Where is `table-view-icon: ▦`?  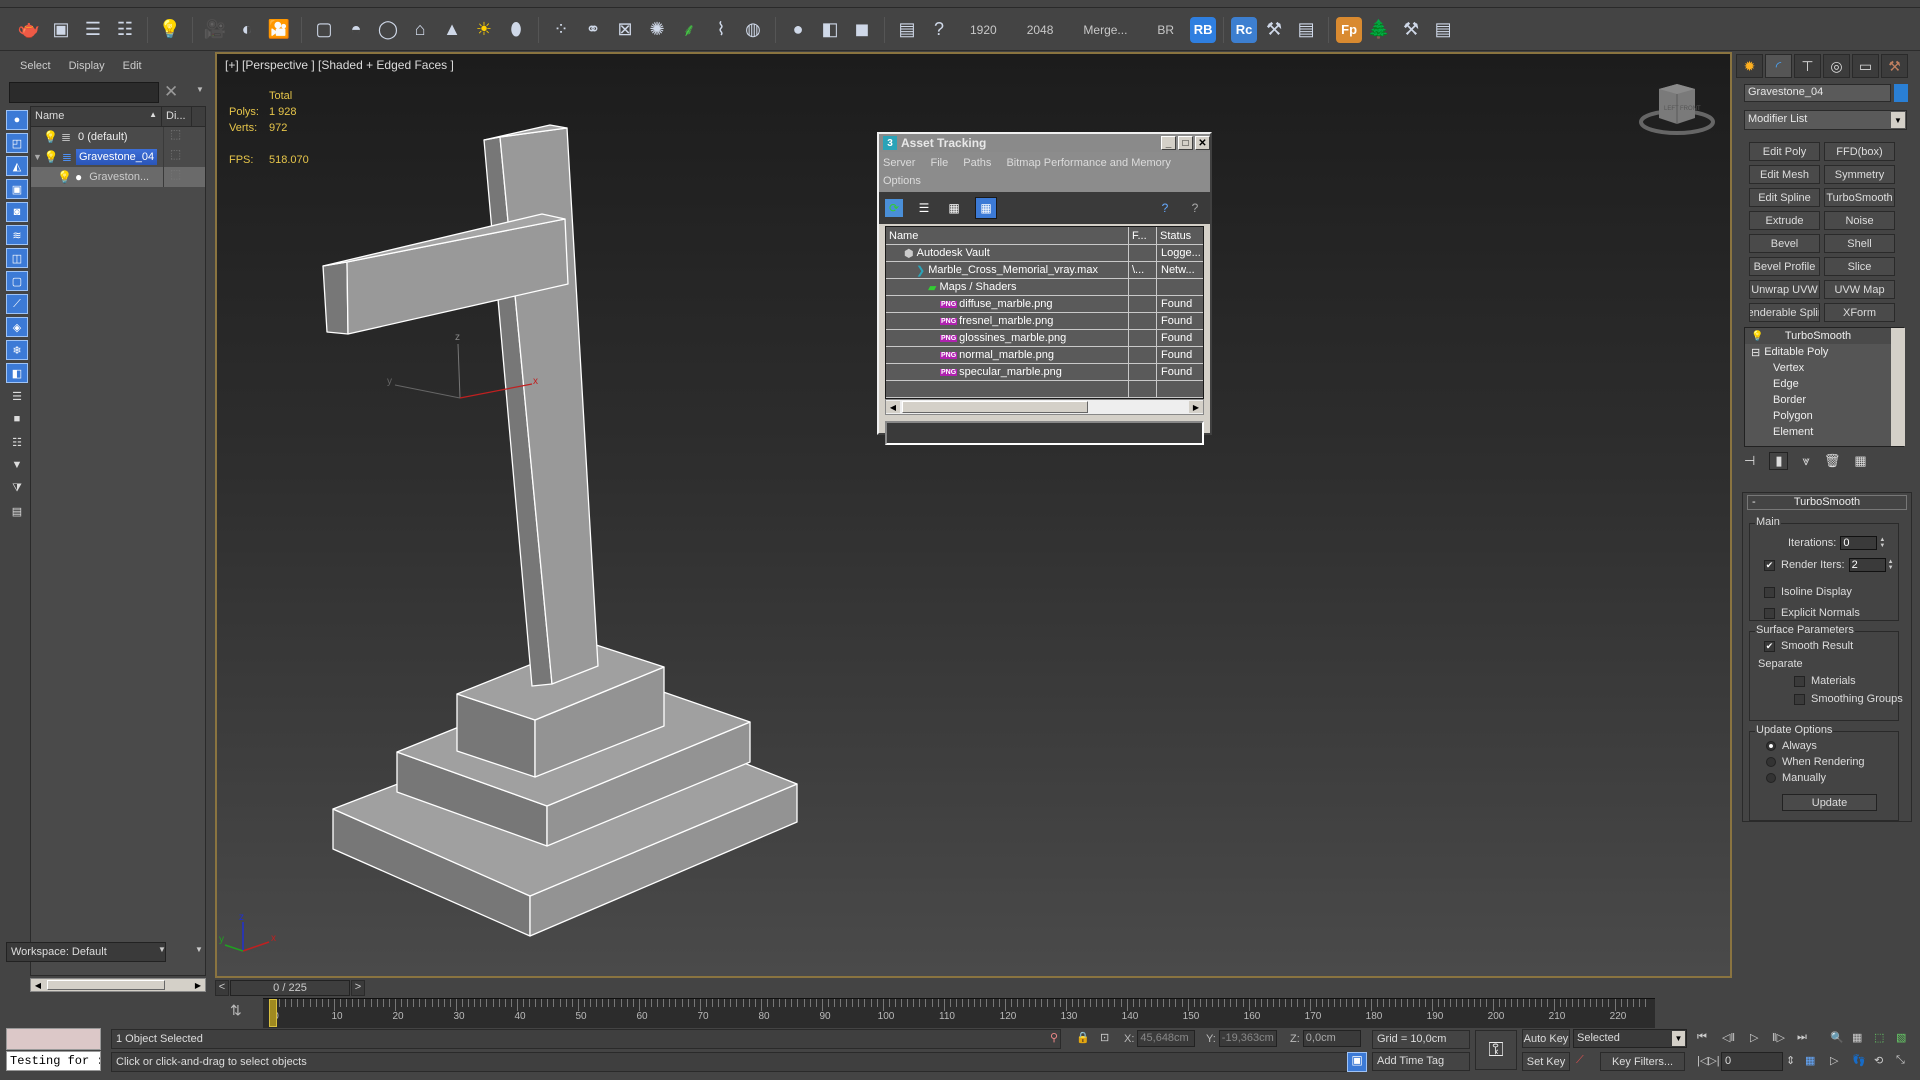 table-view-icon: ▦ is located at coordinates (986, 208).